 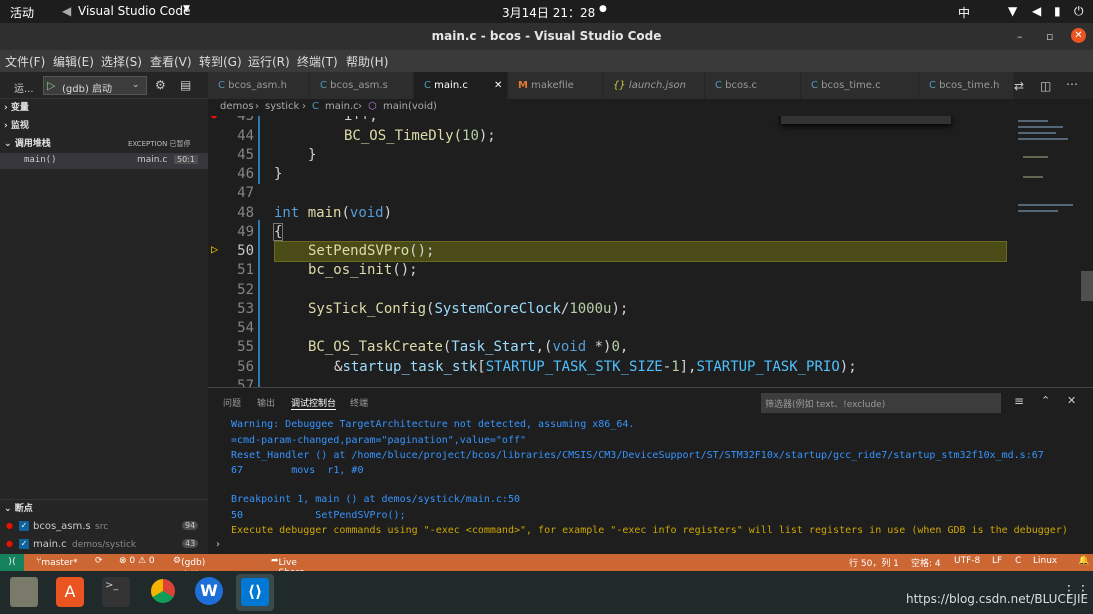 I want to click on language-mode: C, so click(x=1018, y=561).